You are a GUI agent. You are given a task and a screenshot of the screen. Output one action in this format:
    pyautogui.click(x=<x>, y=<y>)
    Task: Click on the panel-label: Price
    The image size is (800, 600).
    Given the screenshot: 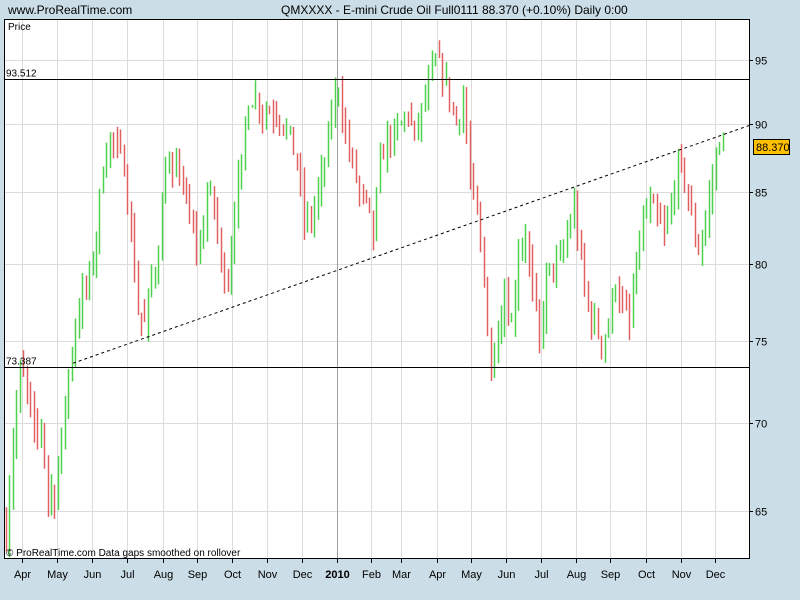 What is the action you would take?
    pyautogui.click(x=19, y=27)
    